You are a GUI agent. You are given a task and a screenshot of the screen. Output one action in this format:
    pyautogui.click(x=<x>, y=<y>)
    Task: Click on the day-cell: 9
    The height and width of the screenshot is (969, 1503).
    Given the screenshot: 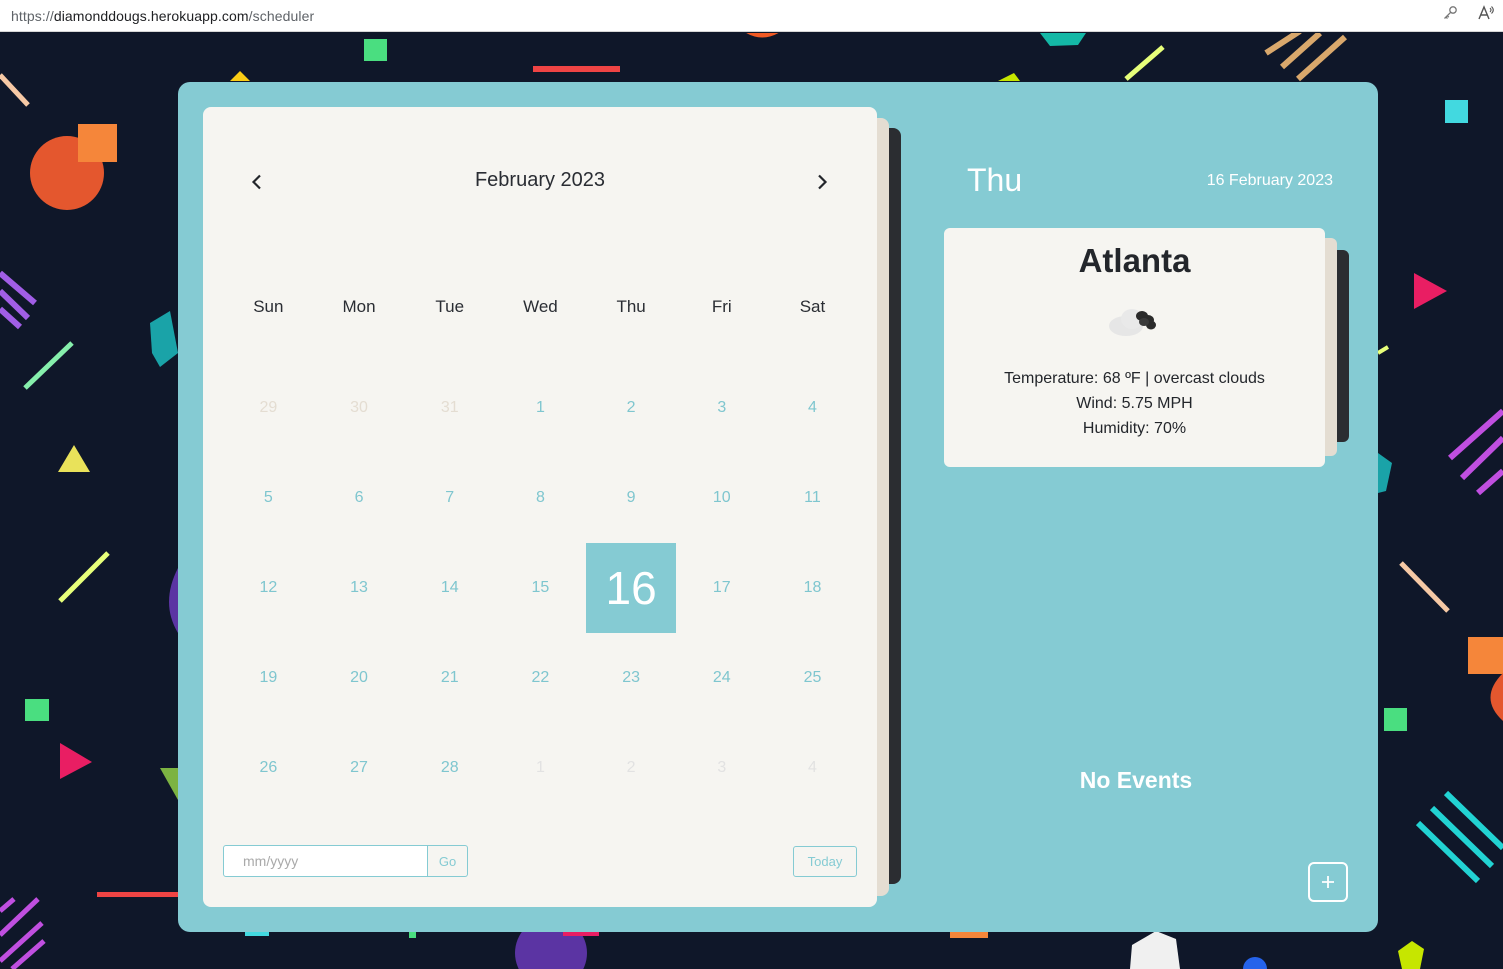 What is the action you would take?
    pyautogui.click(x=631, y=498)
    